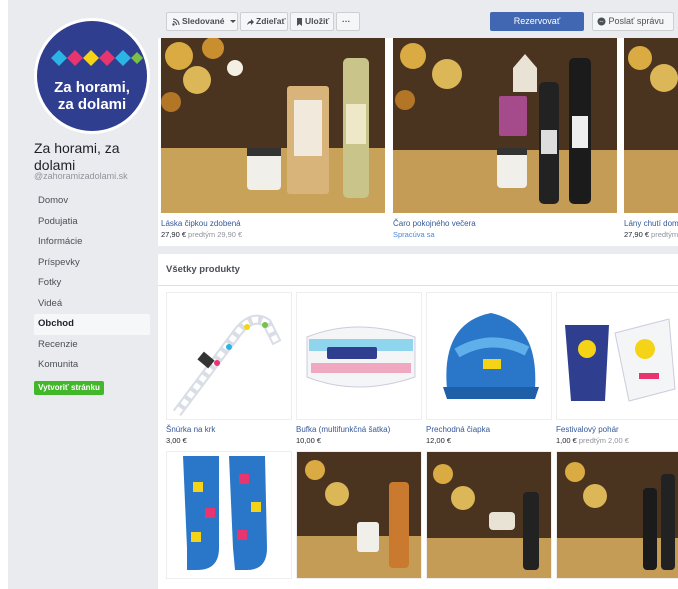 This screenshot has width=678, height=589. What do you see at coordinates (176, 440) in the screenshot?
I see `product-price: 3,00 €` at bounding box center [176, 440].